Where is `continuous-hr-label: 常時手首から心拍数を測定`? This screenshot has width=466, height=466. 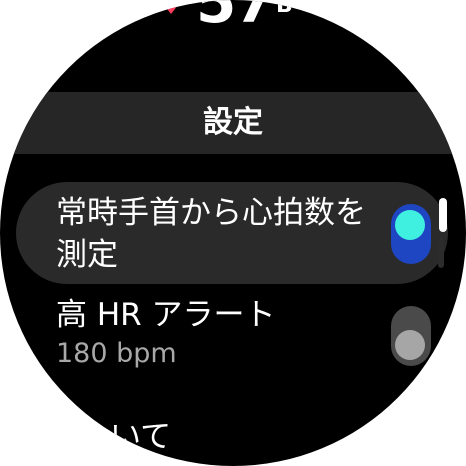 continuous-hr-label: 常時手首から心拍数を測定 is located at coordinates (211, 234).